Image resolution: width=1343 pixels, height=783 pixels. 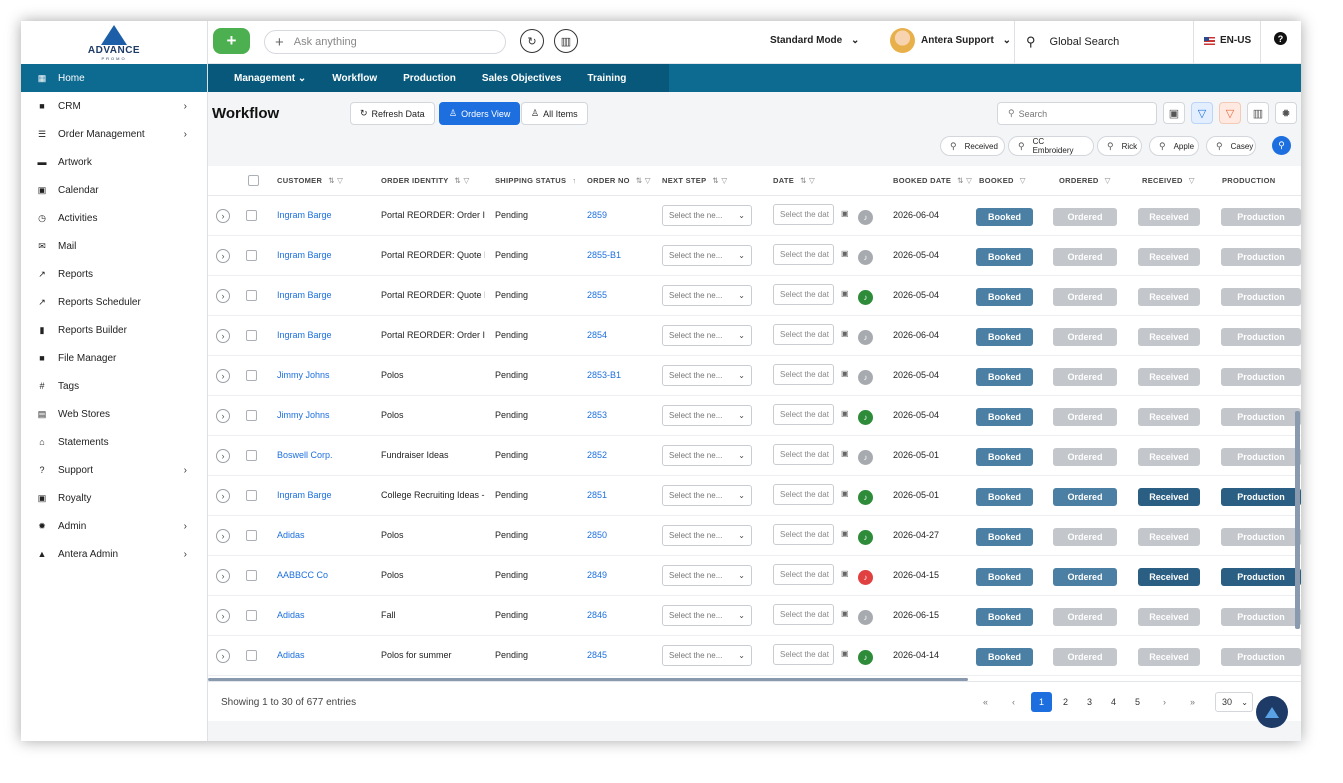 What do you see at coordinates (231, 41) in the screenshot?
I see `create-new-button: +` at bounding box center [231, 41].